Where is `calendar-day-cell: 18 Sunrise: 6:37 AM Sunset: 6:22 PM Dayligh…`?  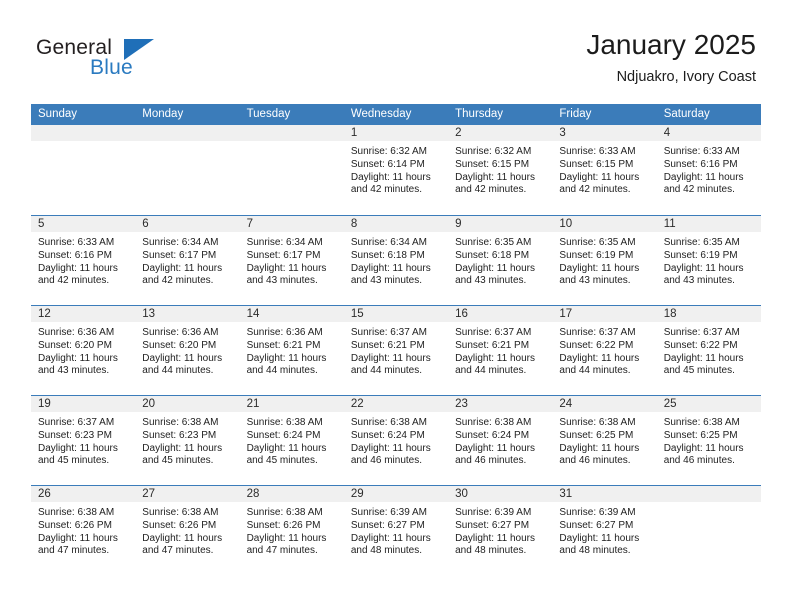
calendar-day-cell: 18 Sunrise: 6:37 AM Sunset: 6:22 PM Dayligh… is located at coordinates (708, 350).